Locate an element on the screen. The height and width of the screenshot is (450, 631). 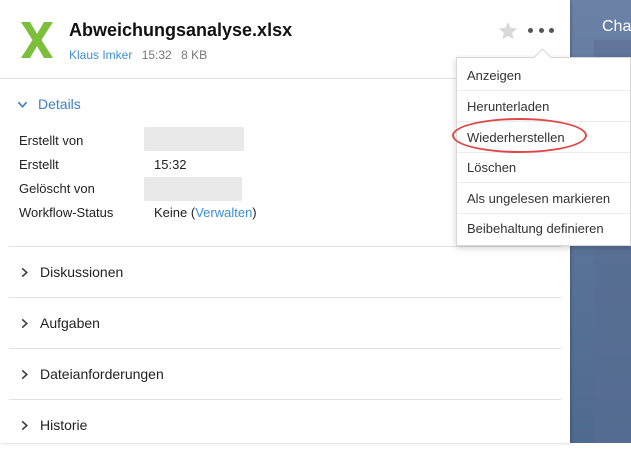
menu-item-restore: Wiederherstellen is located at coordinates (516, 137).